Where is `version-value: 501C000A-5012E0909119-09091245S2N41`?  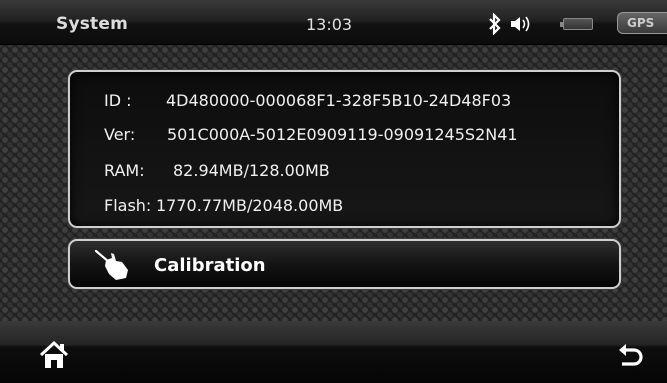
version-value: 501C000A-5012E0909119-09091245S2N41 is located at coordinates (342, 134).